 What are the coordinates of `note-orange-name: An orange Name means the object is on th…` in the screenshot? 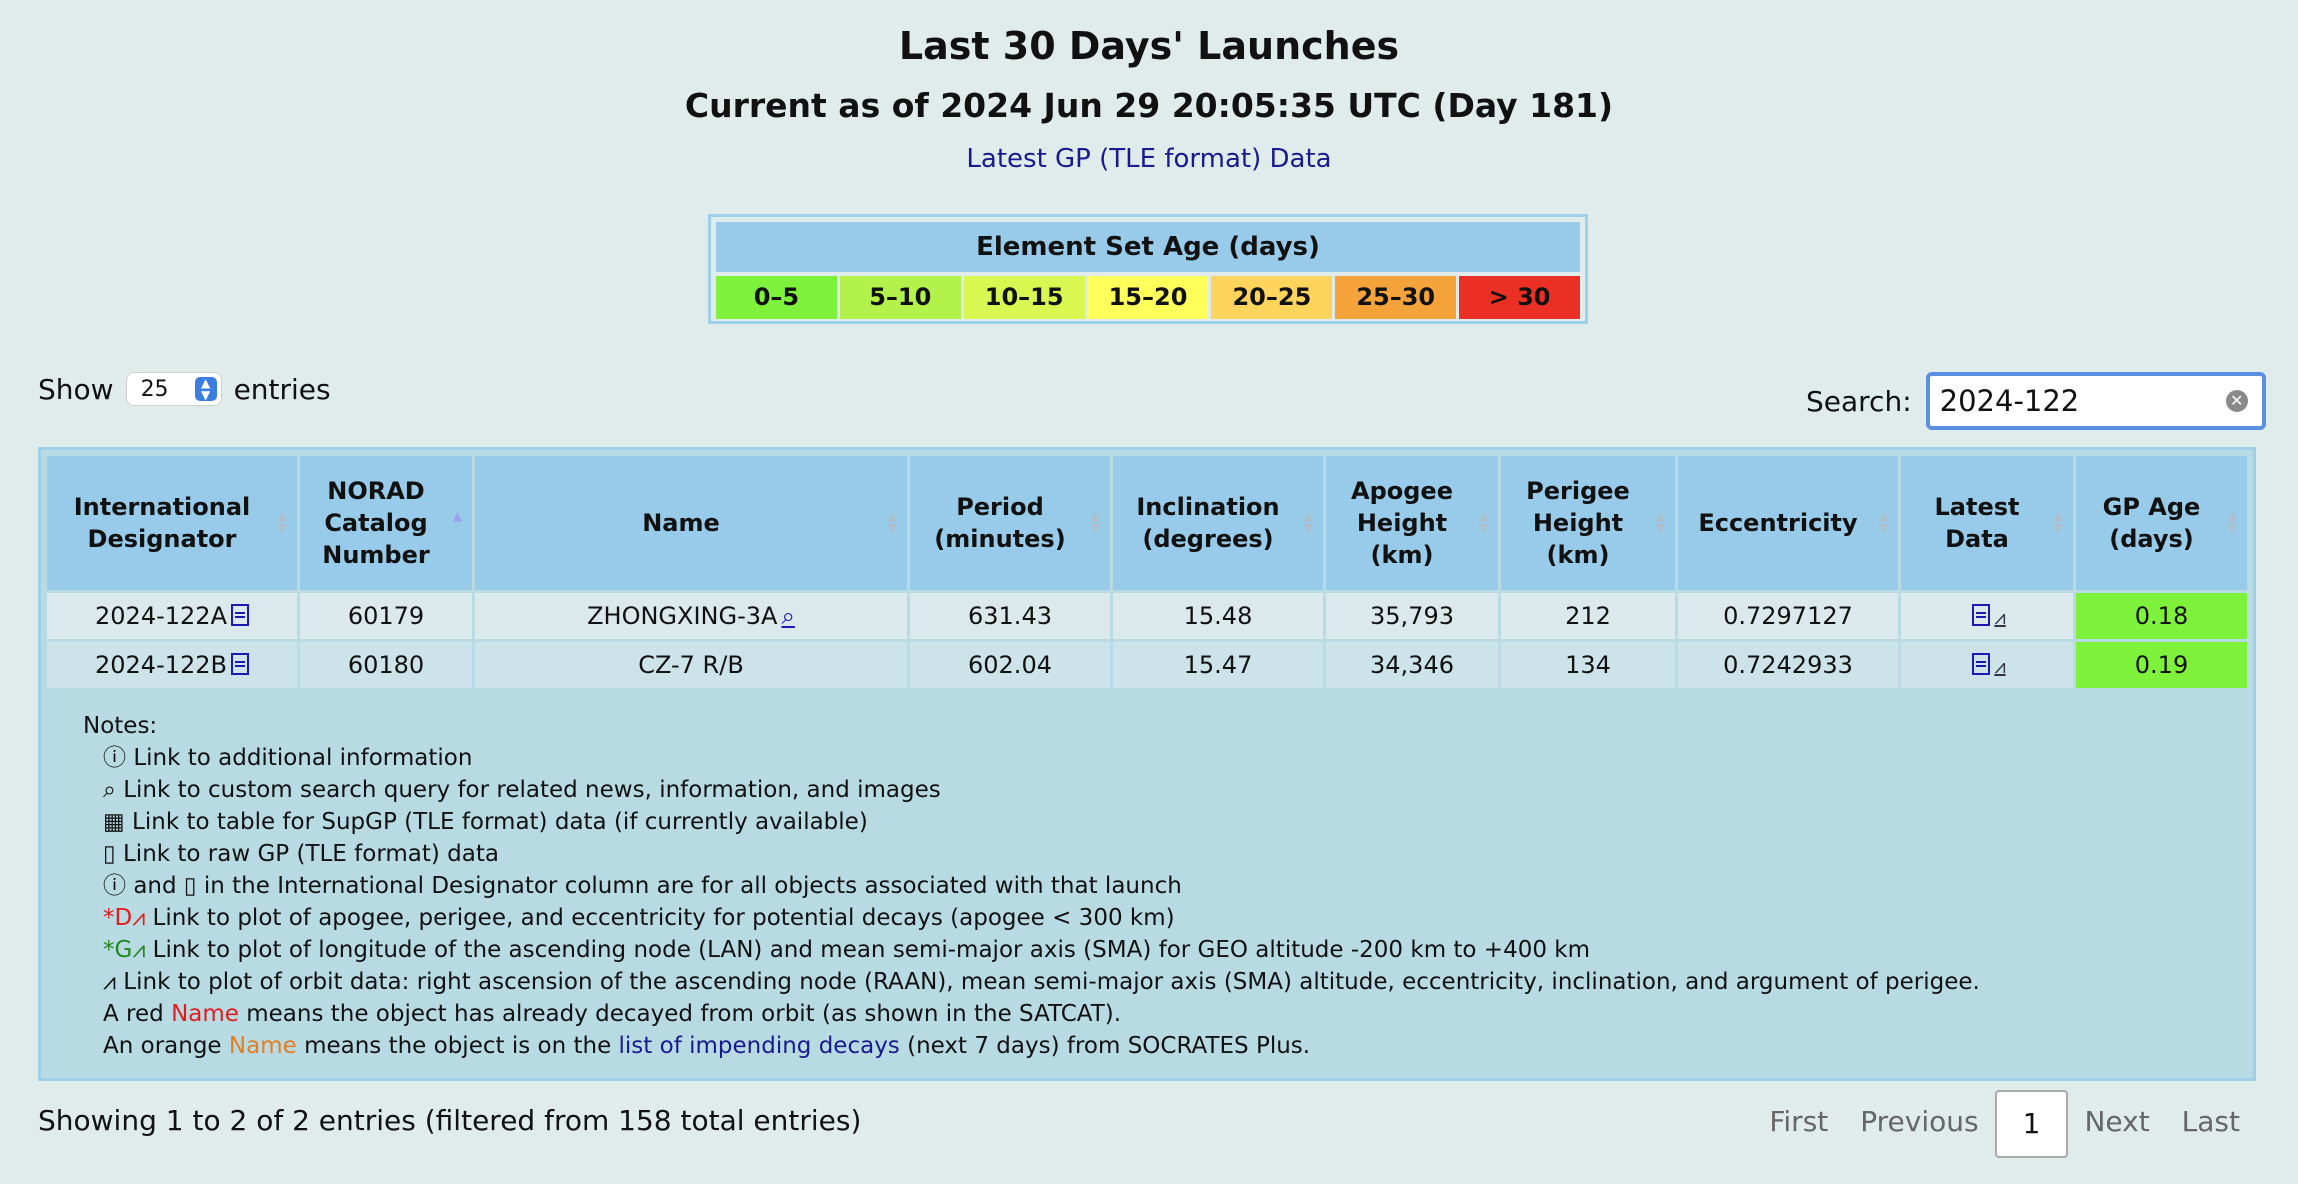 It's located at (707, 1046).